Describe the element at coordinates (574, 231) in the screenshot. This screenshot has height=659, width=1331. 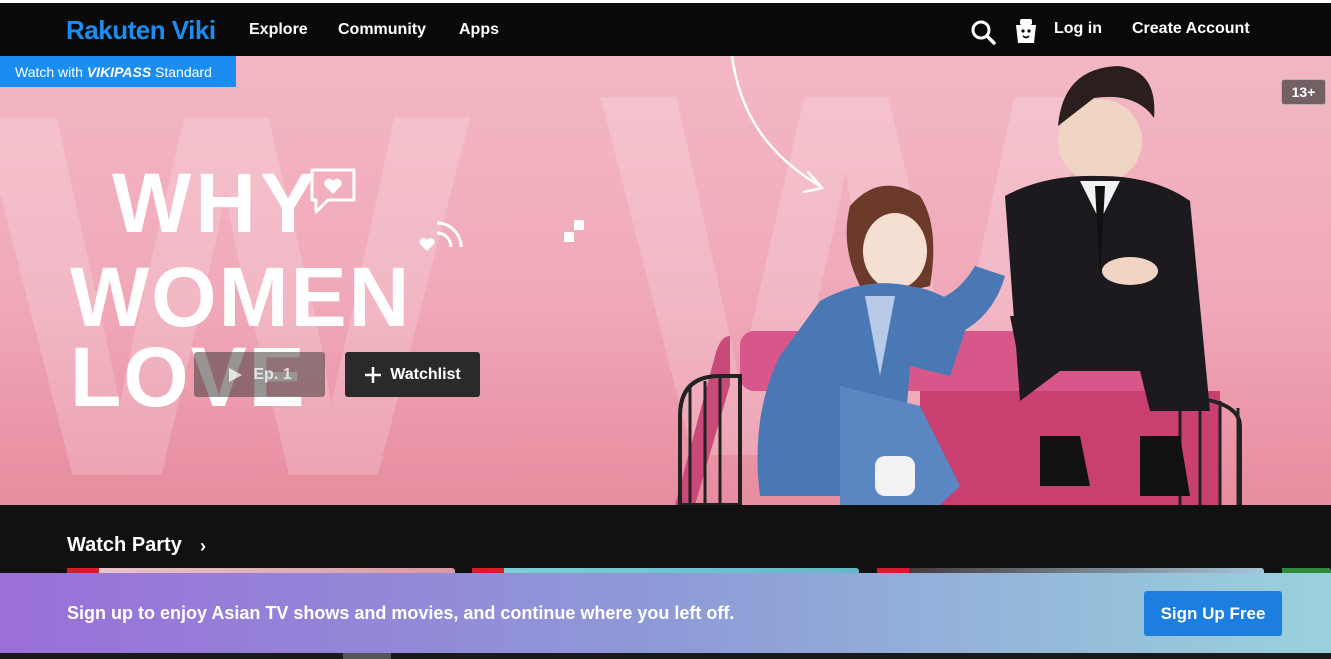
I see `pixel-decoration` at that location.